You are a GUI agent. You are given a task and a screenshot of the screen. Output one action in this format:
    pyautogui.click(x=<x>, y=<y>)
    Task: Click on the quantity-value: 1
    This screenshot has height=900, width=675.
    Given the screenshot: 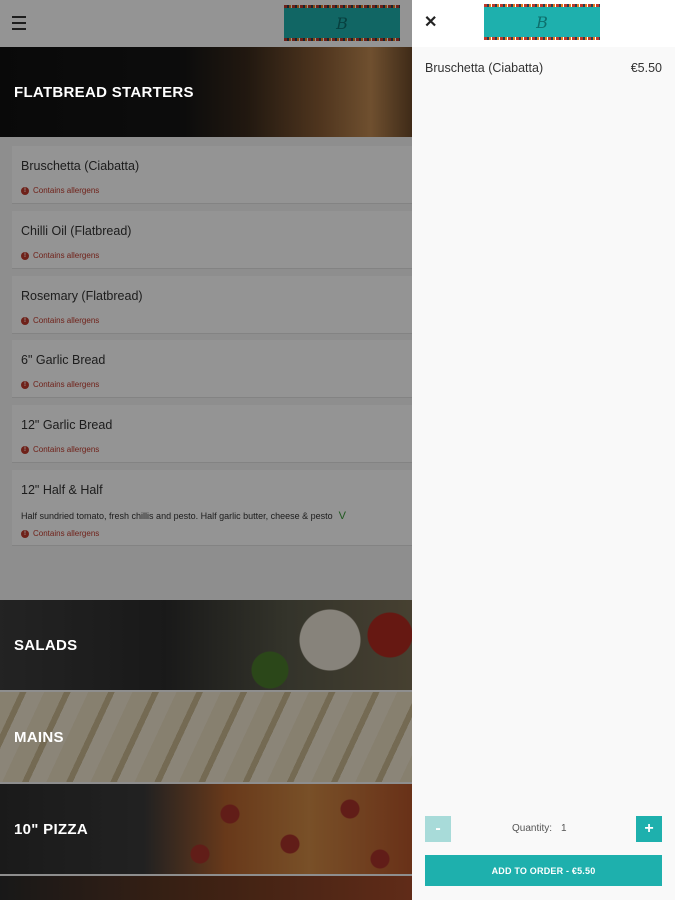 What is the action you would take?
    pyautogui.click(x=564, y=828)
    